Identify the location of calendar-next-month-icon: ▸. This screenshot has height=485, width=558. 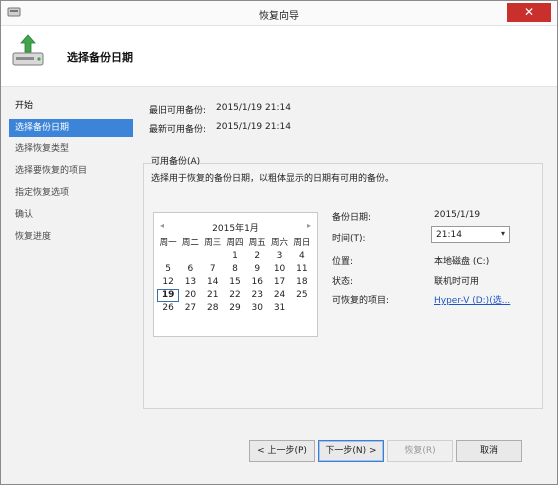
(309, 225).